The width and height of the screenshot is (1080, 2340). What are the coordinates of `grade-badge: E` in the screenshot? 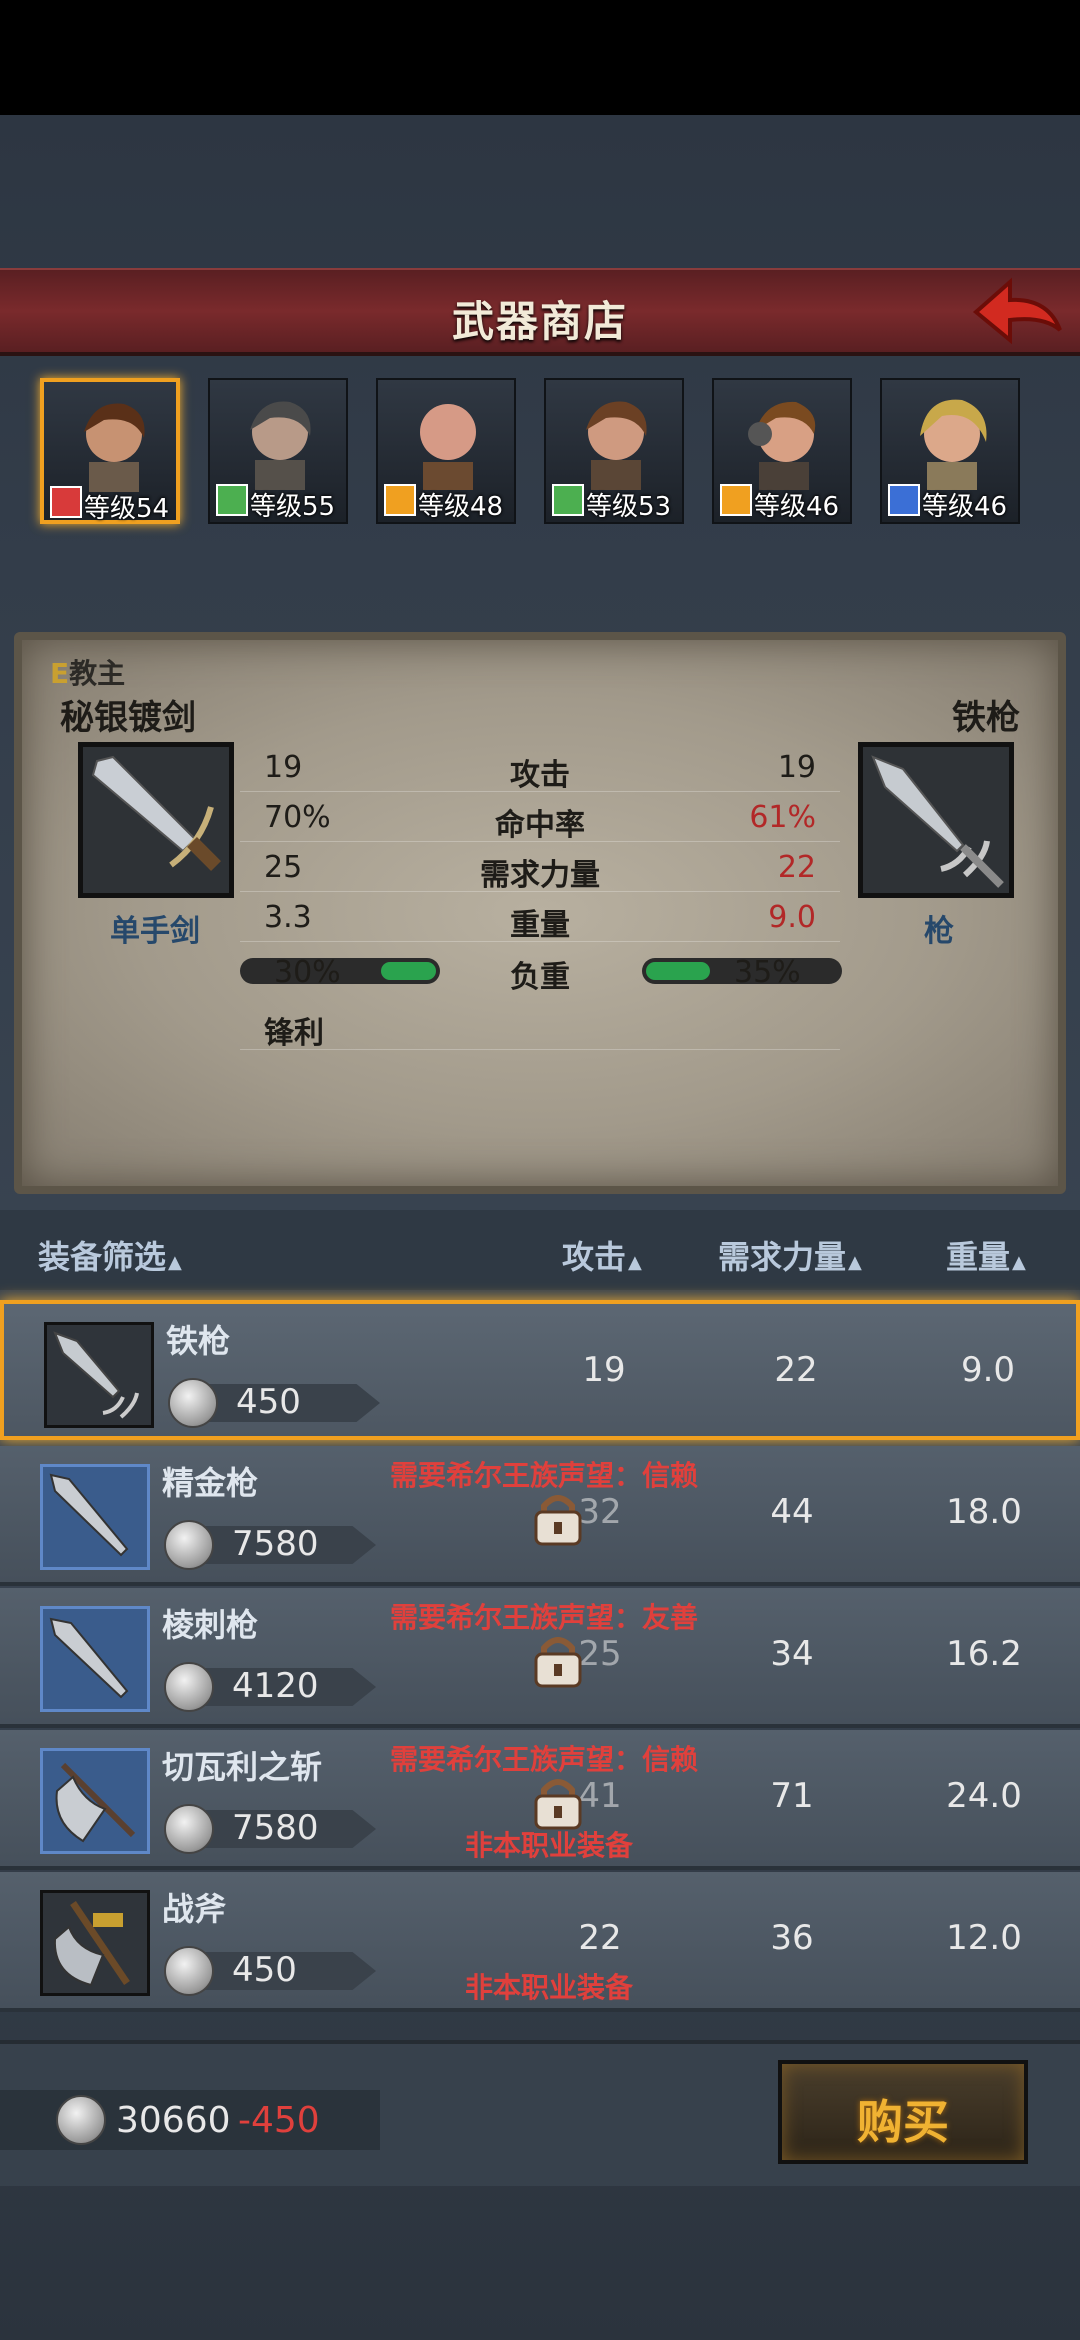 It's located at (60, 673).